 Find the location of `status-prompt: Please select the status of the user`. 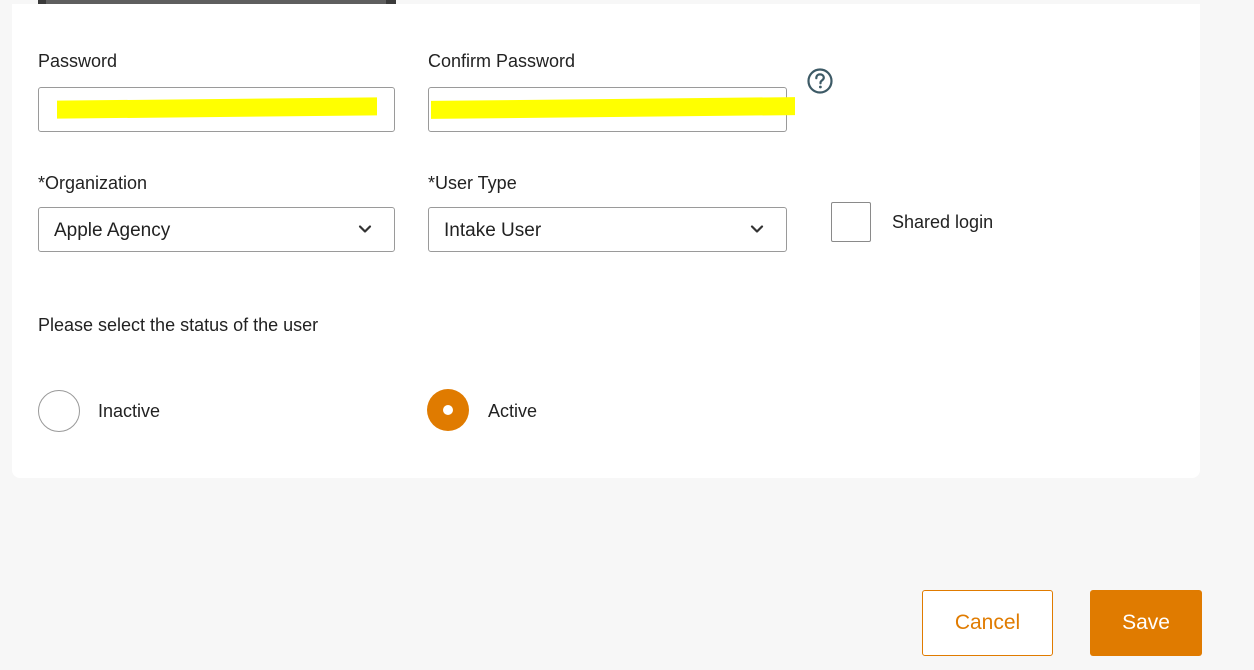

status-prompt: Please select the status of the user is located at coordinates (178, 325).